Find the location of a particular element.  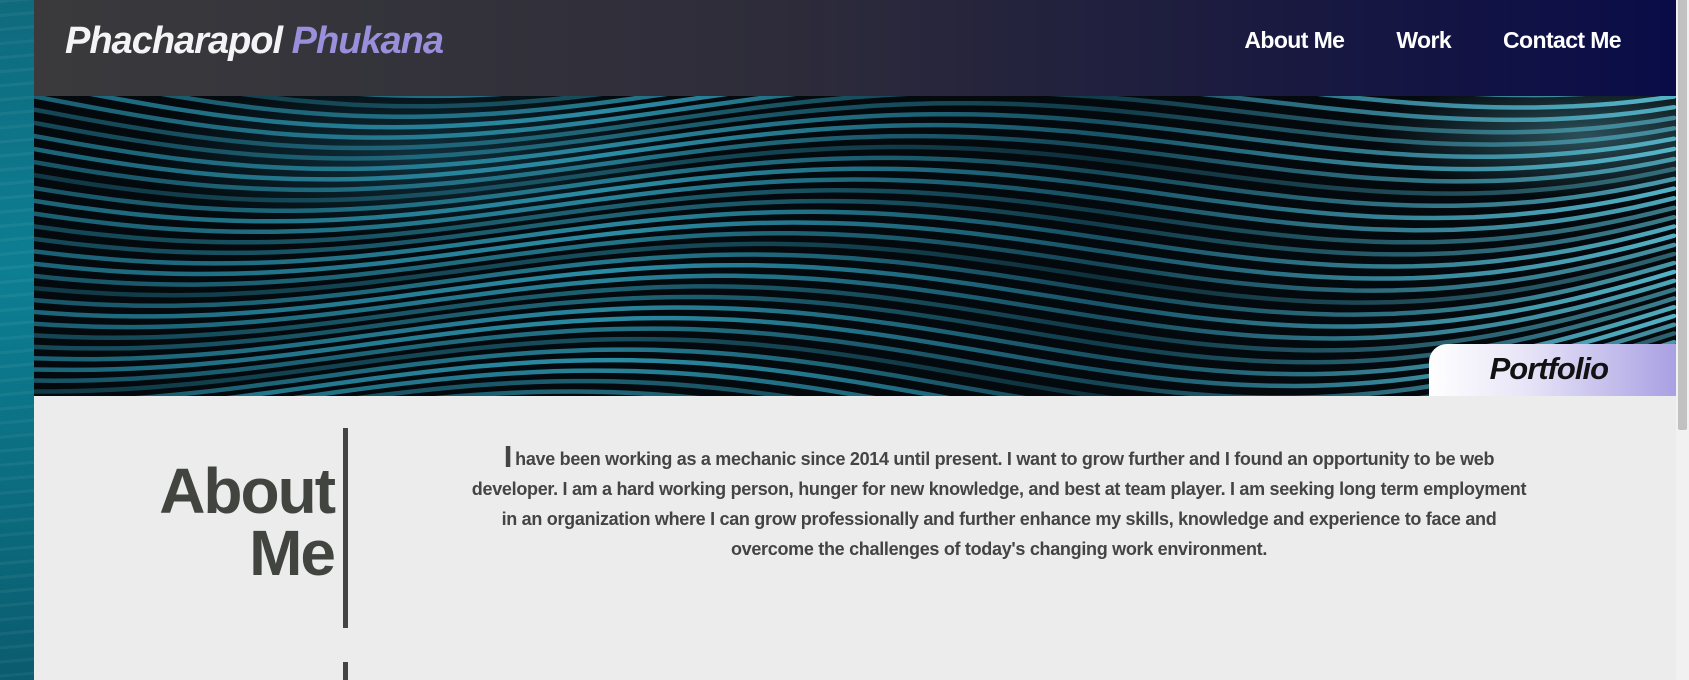

about-heading-line2: Me is located at coordinates (292, 553).